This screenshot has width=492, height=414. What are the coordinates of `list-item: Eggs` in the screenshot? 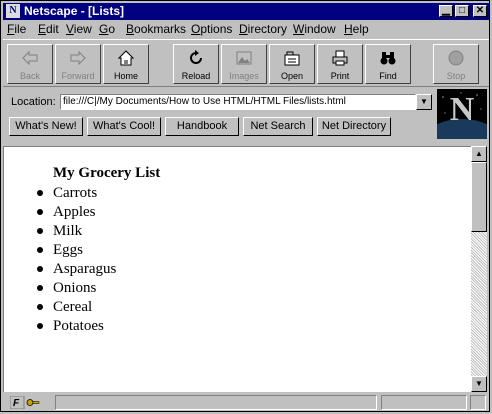 It's located at (75, 250).